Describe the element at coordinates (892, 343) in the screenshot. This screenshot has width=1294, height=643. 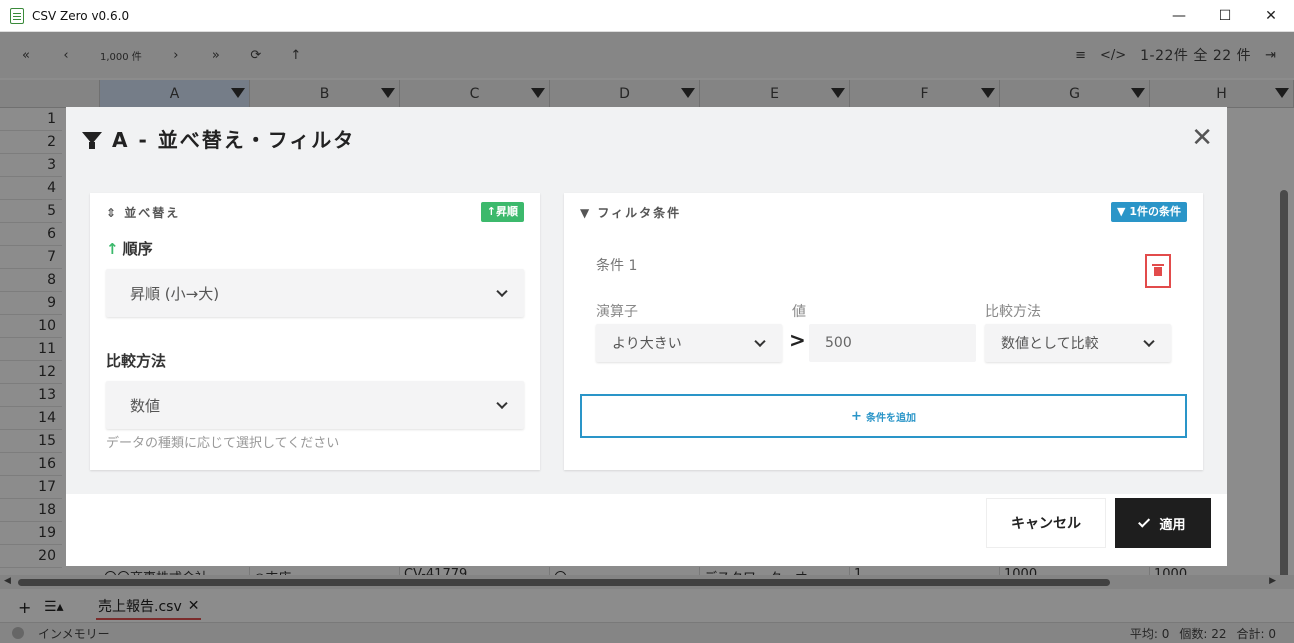
I see `filter-value-input` at that location.